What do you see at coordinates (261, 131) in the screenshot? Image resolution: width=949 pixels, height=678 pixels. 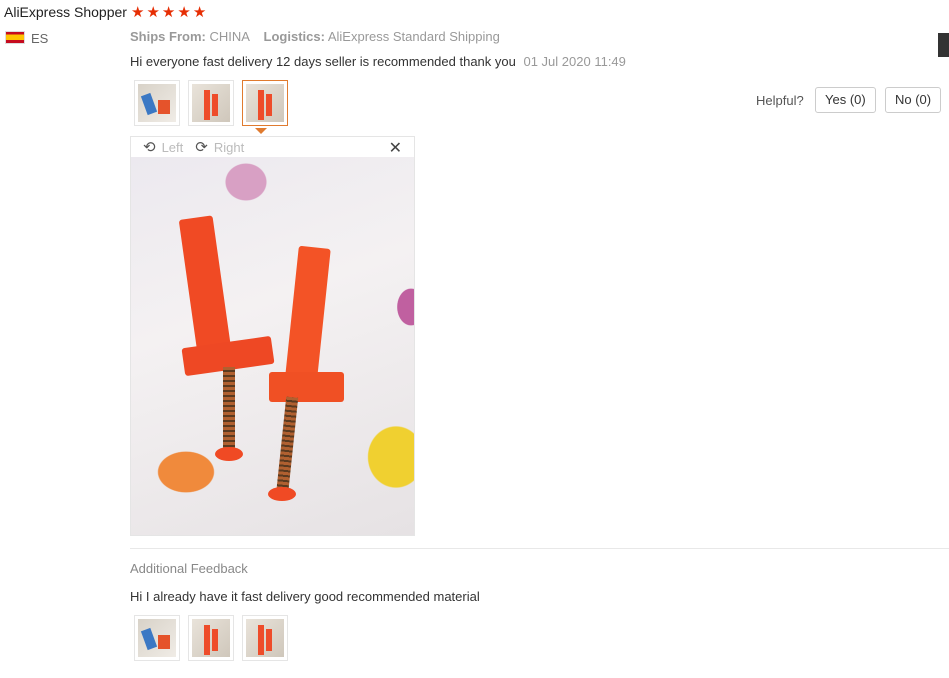 I see `active-thumb-pointer` at bounding box center [261, 131].